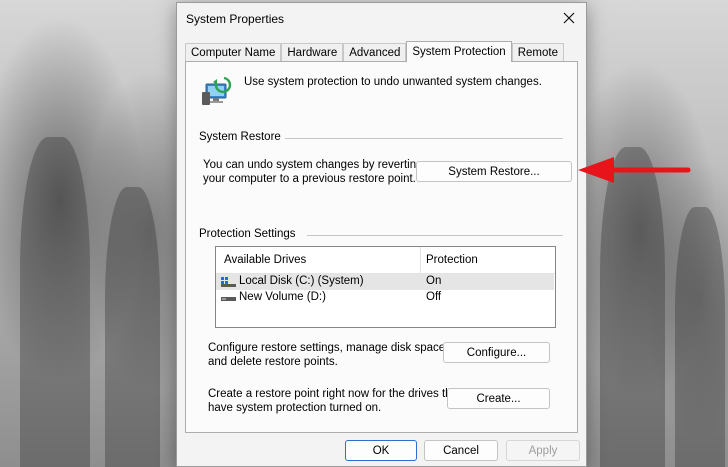 The image size is (728, 467). What do you see at coordinates (385, 260) in the screenshot?
I see `drives-list-header: Available Drives Protection` at bounding box center [385, 260].